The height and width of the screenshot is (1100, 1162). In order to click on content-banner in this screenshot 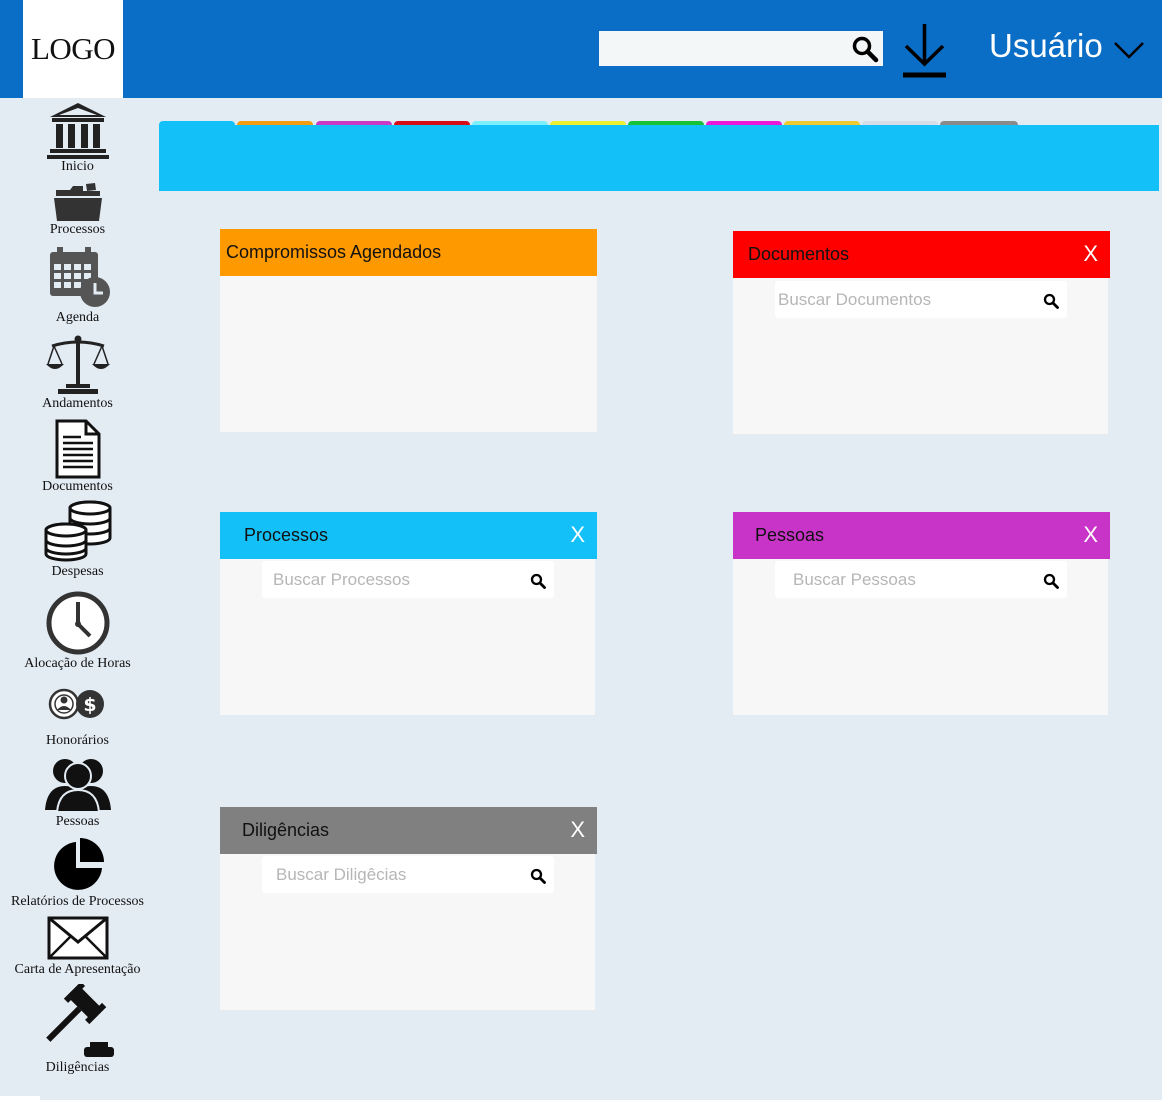, I will do `click(659, 158)`.